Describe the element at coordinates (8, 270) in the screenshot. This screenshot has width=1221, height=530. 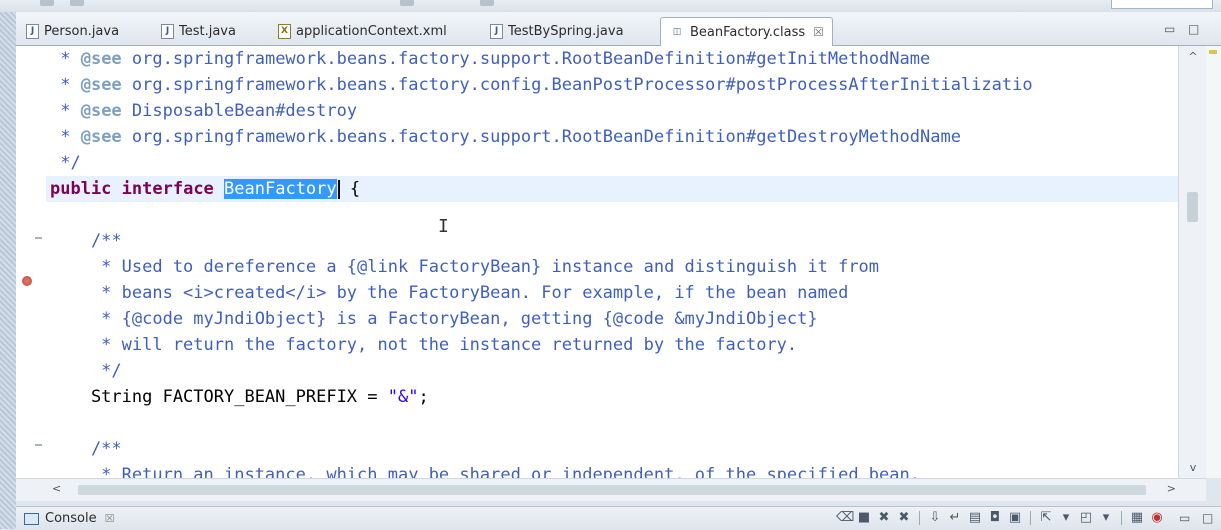
I see `left-window-border` at that location.